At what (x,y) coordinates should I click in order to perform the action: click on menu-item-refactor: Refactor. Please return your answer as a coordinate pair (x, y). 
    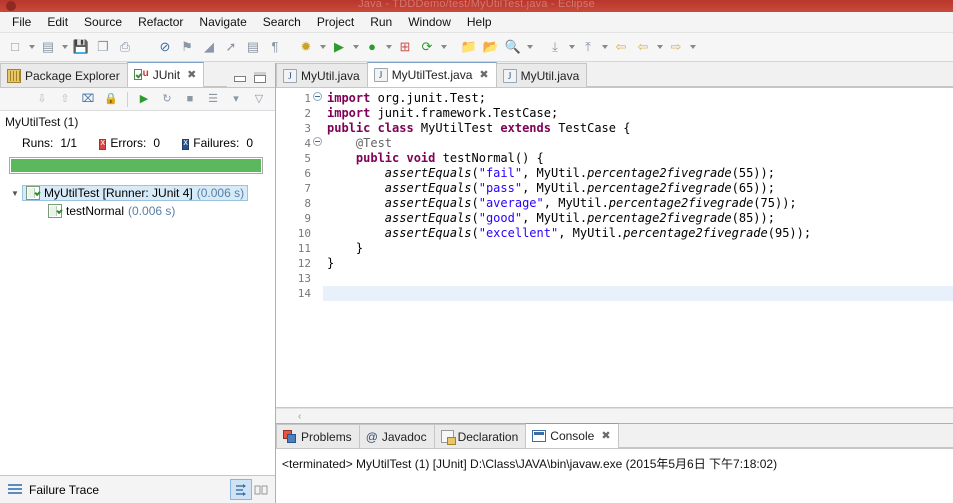
    Looking at the image, I should click on (160, 22).